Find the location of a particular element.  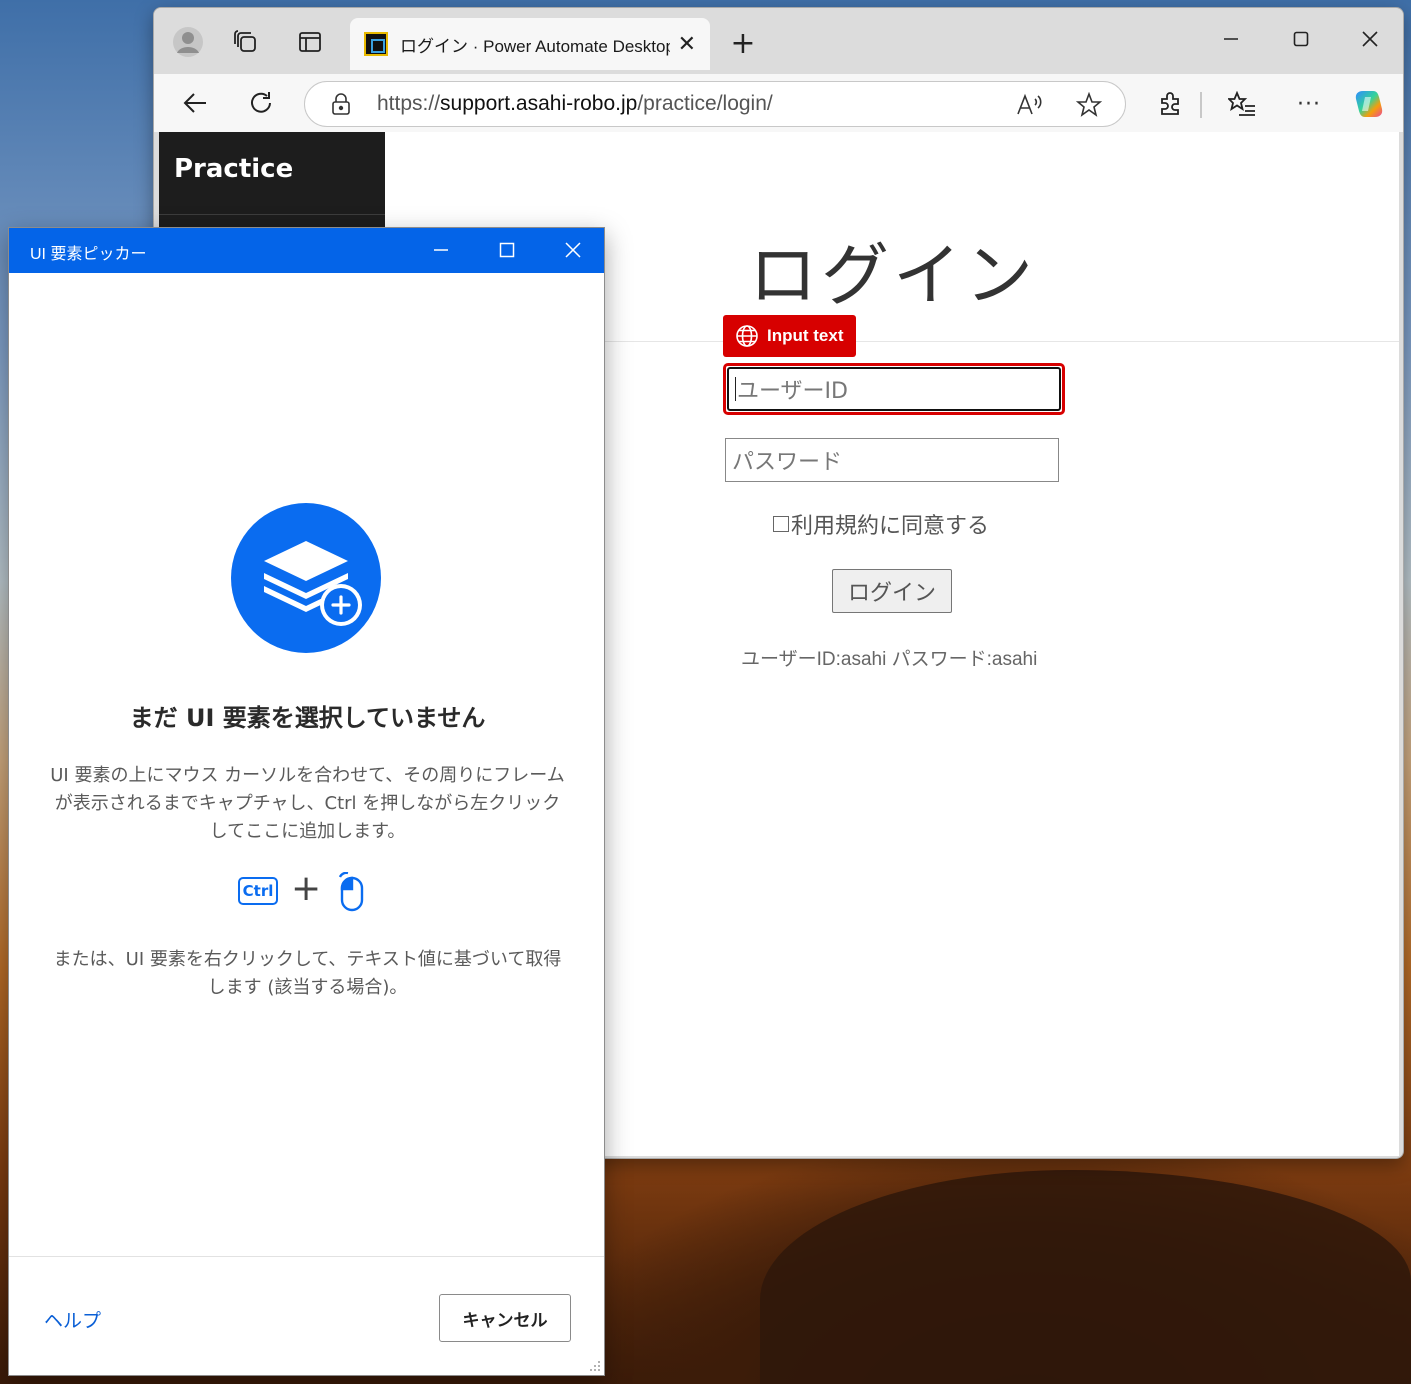

password-placeholder: パスワード is located at coordinates (787, 462).